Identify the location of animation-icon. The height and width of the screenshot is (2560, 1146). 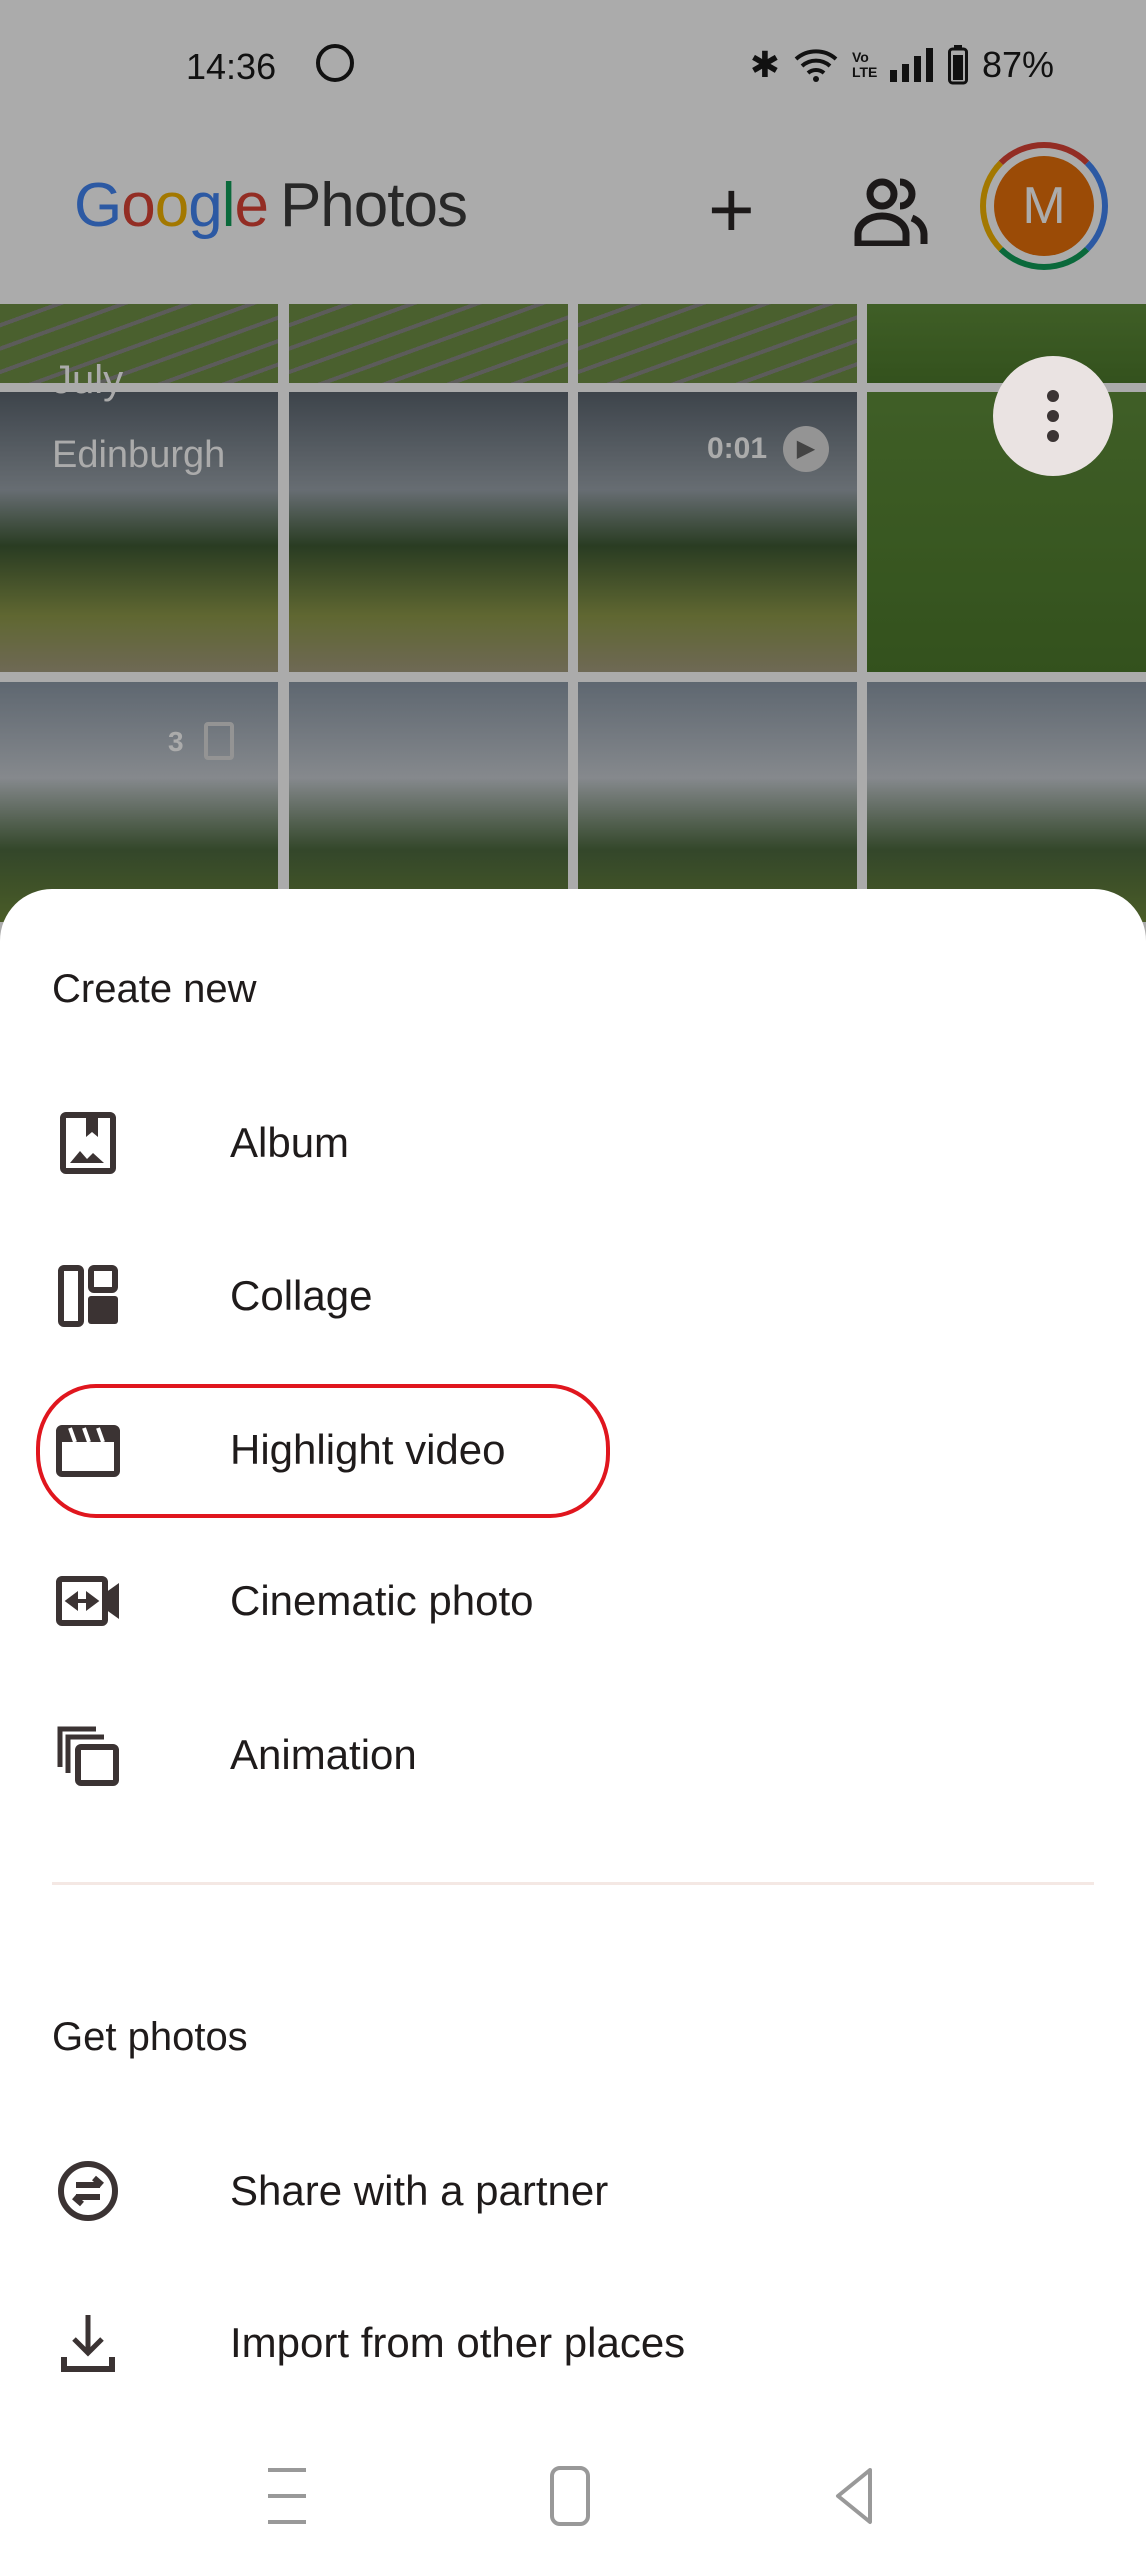
(88, 1756).